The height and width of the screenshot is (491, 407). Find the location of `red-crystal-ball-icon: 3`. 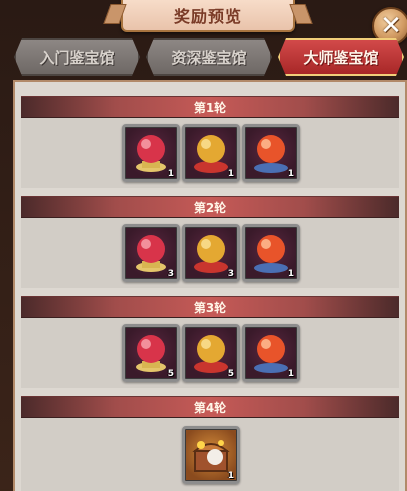

red-crystal-ball-icon: 3 is located at coordinates (151, 253).